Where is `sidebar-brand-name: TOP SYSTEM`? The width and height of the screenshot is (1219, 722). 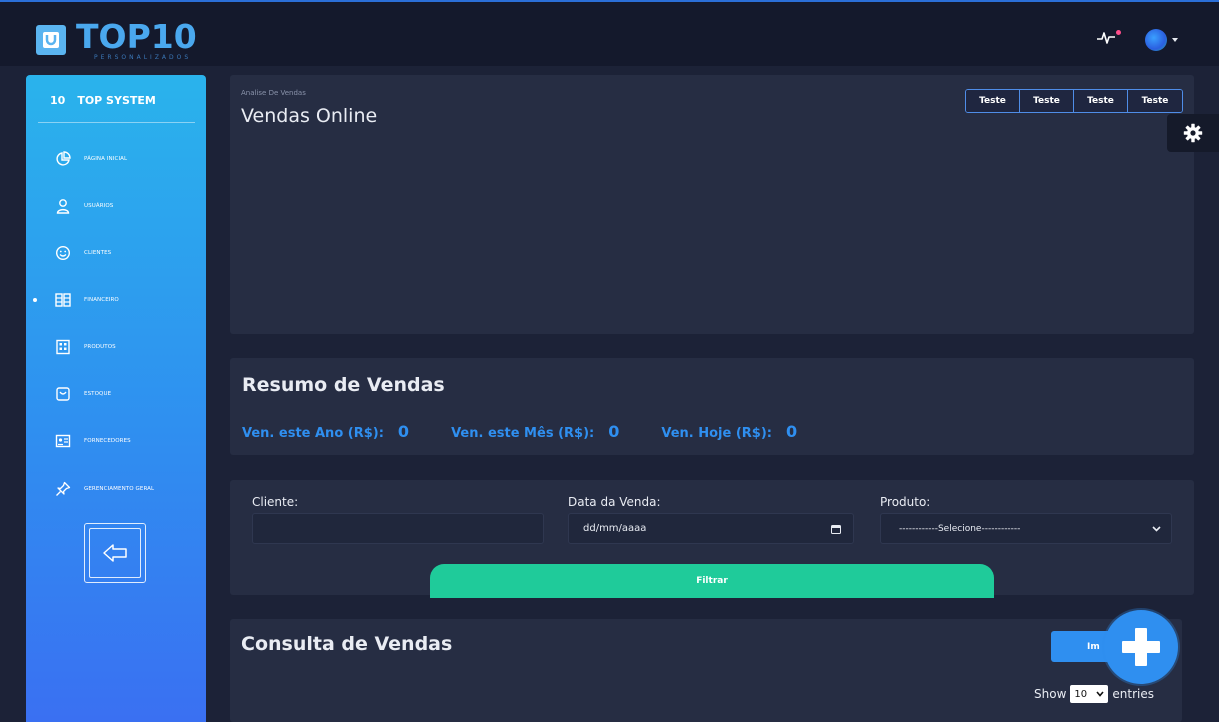 sidebar-brand-name: TOP SYSTEM is located at coordinates (116, 100).